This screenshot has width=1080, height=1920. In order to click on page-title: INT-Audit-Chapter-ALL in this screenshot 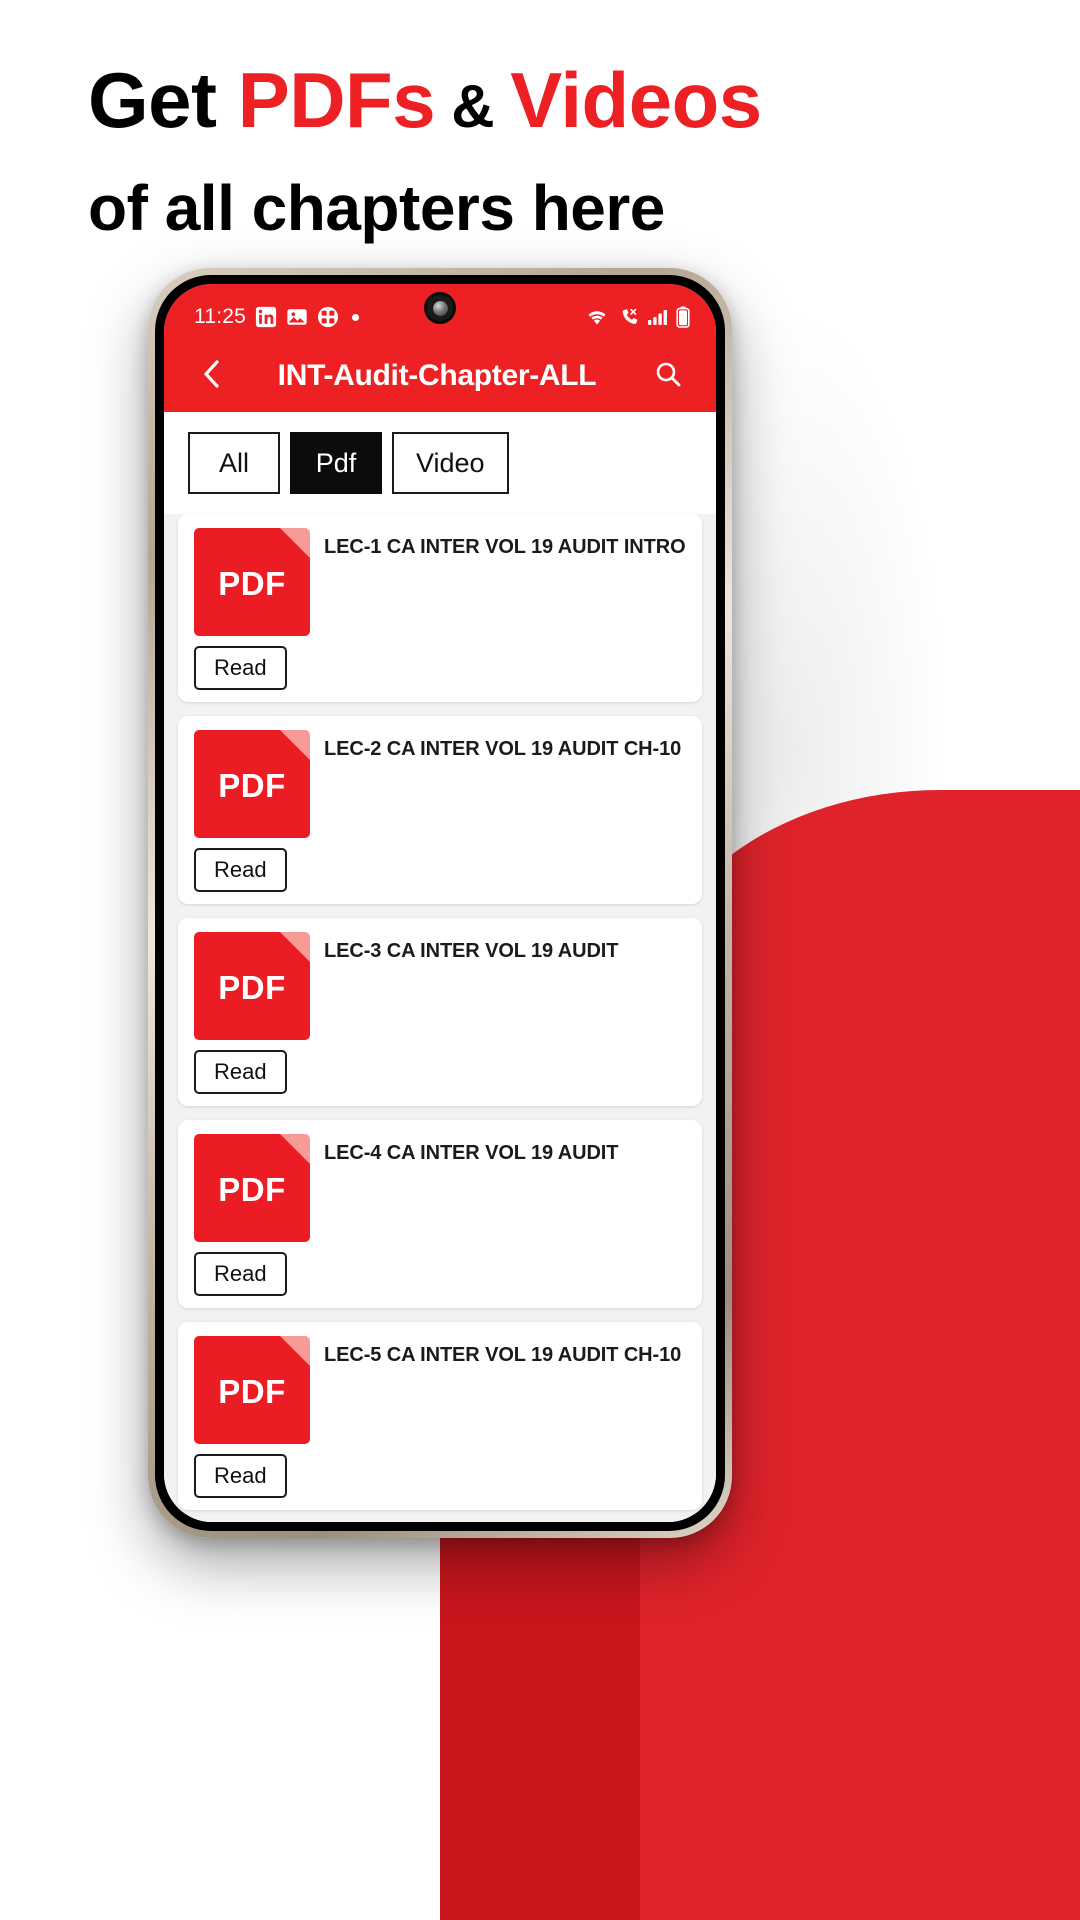, I will do `click(437, 375)`.